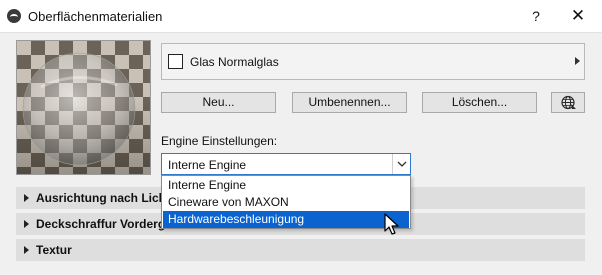 The width and height of the screenshot is (602, 275). Describe the element at coordinates (207, 165) in the screenshot. I see `engine-select-value: Interne Engine` at that location.